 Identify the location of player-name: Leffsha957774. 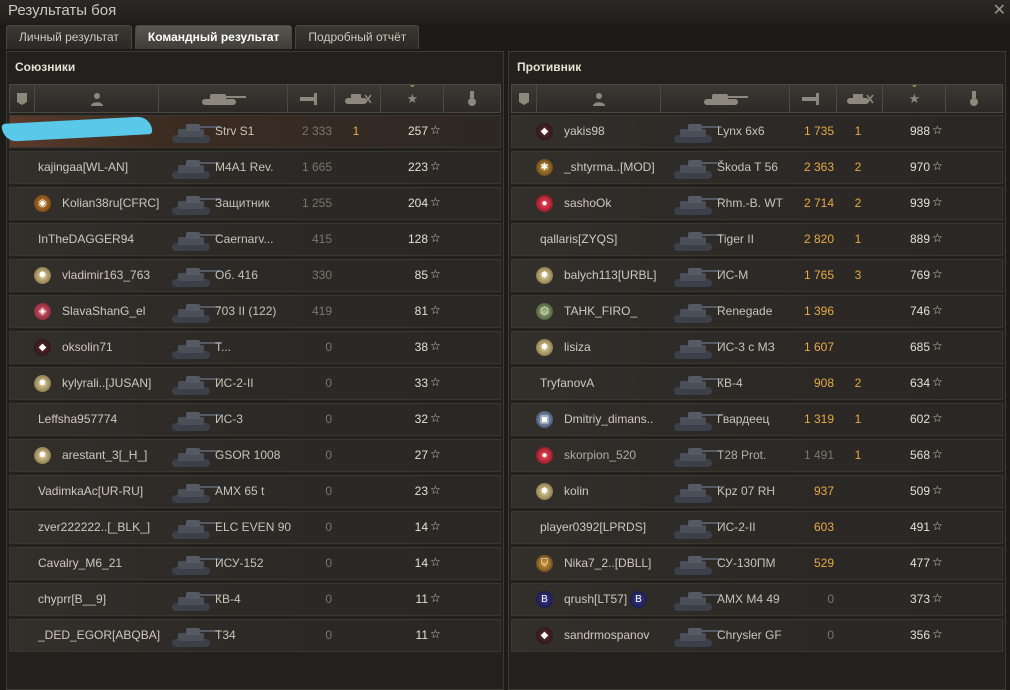
(78, 419).